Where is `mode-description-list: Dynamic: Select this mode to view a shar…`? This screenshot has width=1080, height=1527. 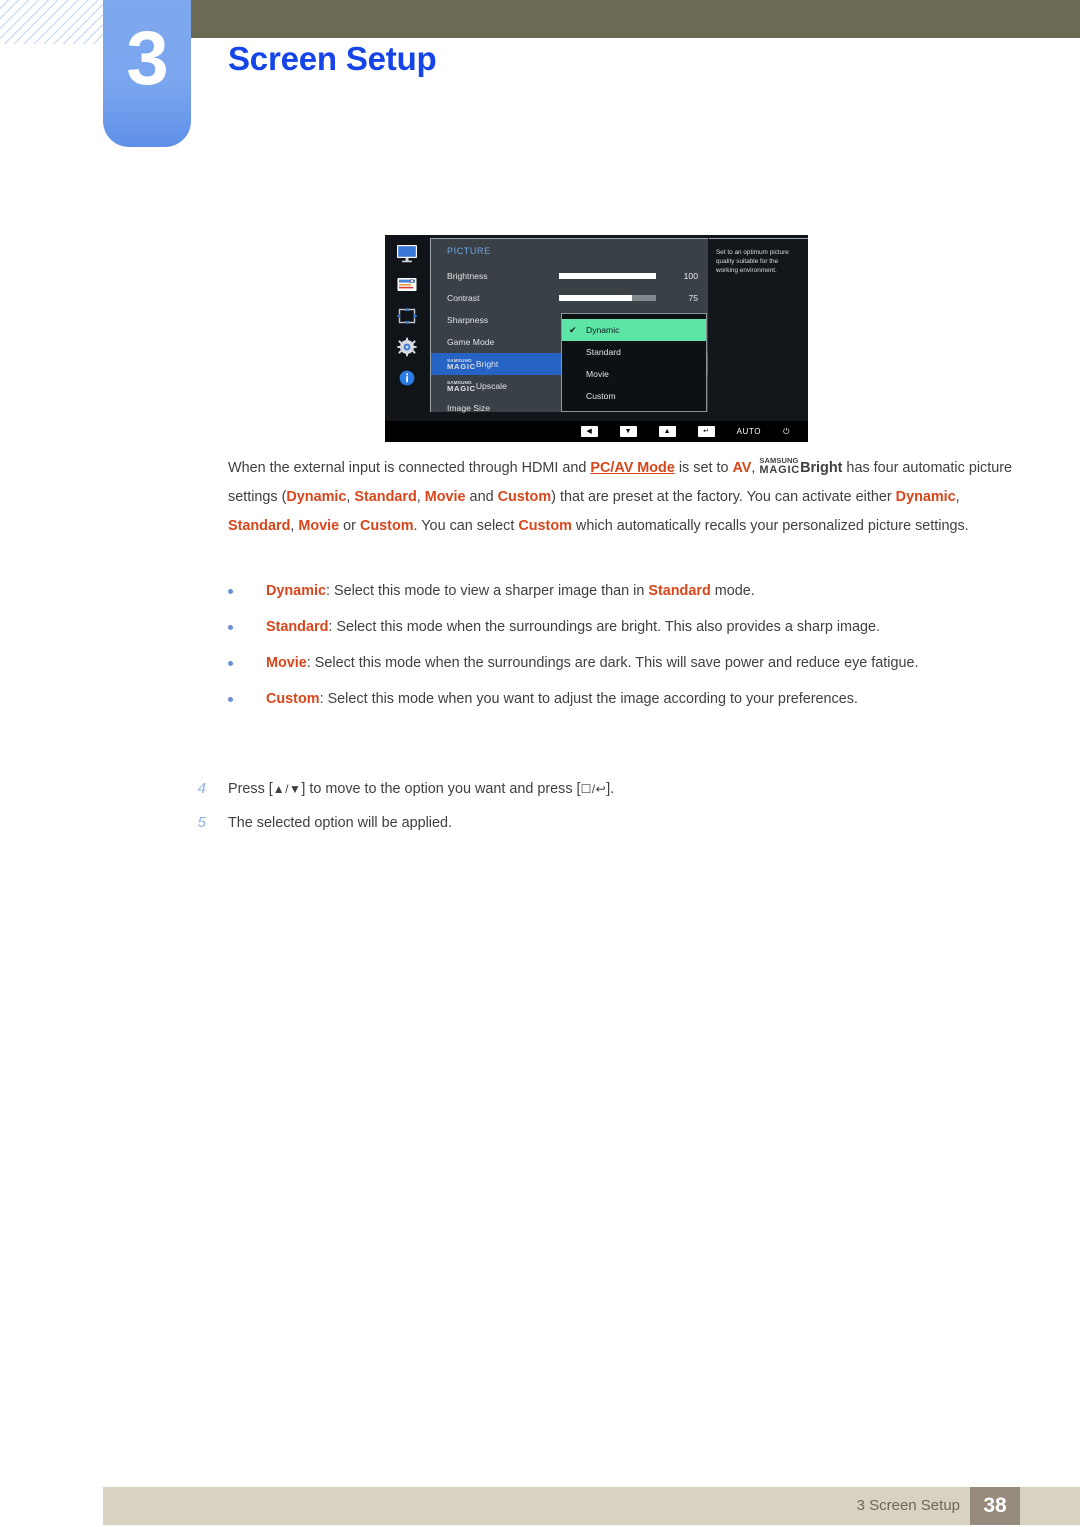
mode-description-list: Dynamic: Select this mode to view a shar… is located at coordinates (624, 650).